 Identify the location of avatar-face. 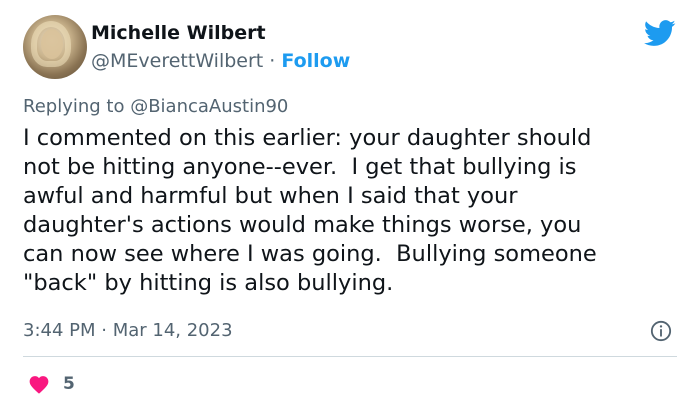
(52, 44).